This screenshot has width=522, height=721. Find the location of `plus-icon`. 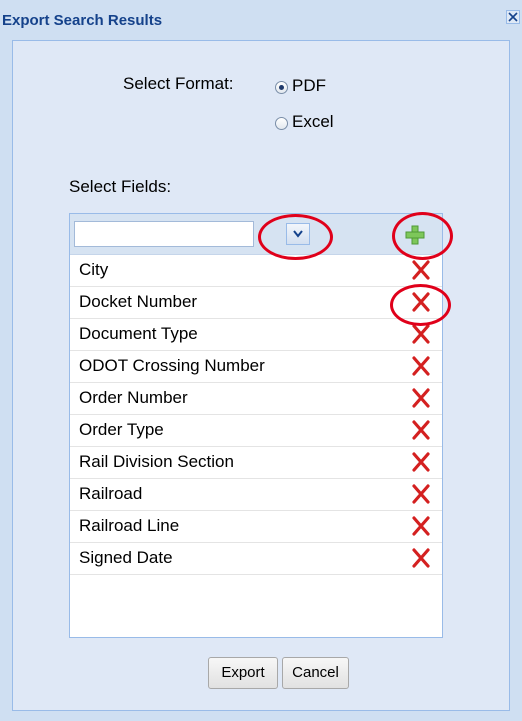

plus-icon is located at coordinates (415, 235).